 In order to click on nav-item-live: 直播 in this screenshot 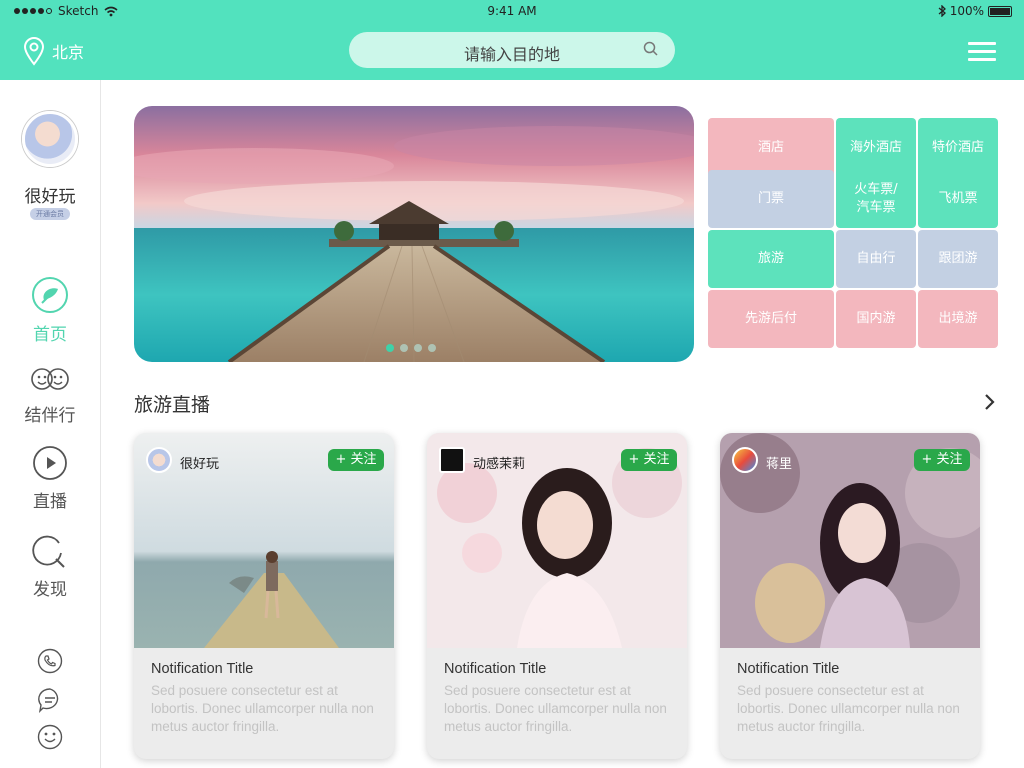, I will do `click(50, 478)`.